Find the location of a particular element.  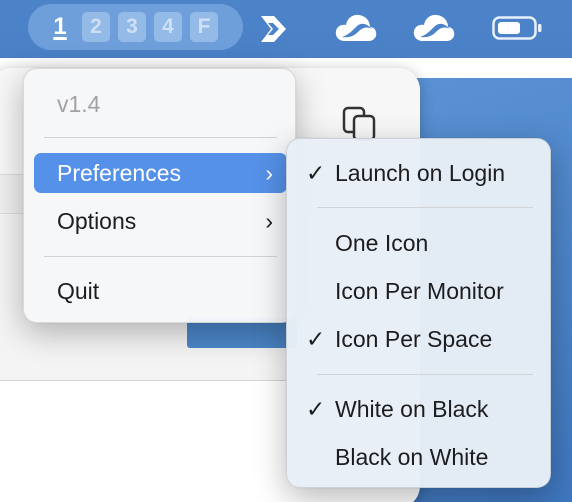

spaces-indicator: 1 2 3 4 F is located at coordinates (135, 27).